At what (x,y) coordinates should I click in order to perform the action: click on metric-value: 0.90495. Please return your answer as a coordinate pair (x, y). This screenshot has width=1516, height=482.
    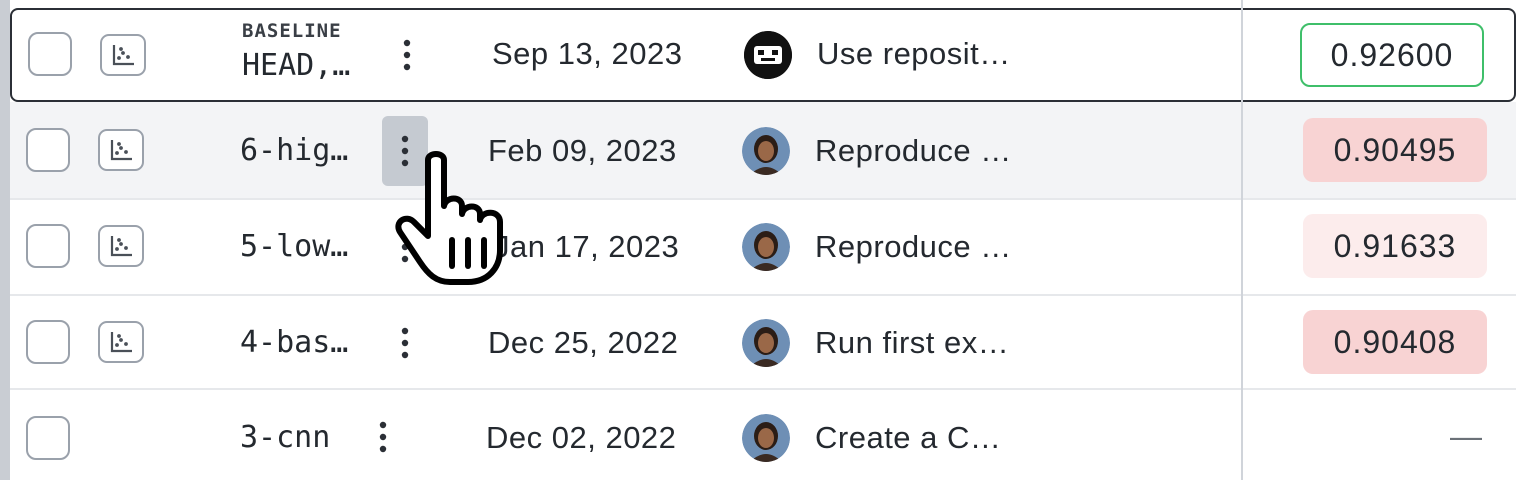
    Looking at the image, I should click on (1395, 150).